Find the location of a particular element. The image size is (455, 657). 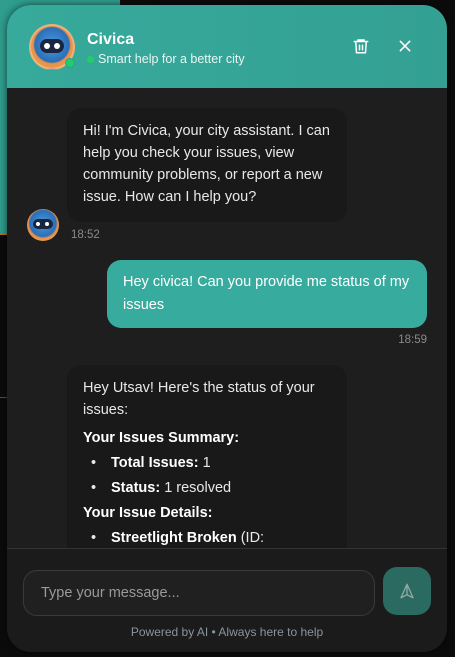

chat-subtitle: Smart help for a better city is located at coordinates (171, 59).